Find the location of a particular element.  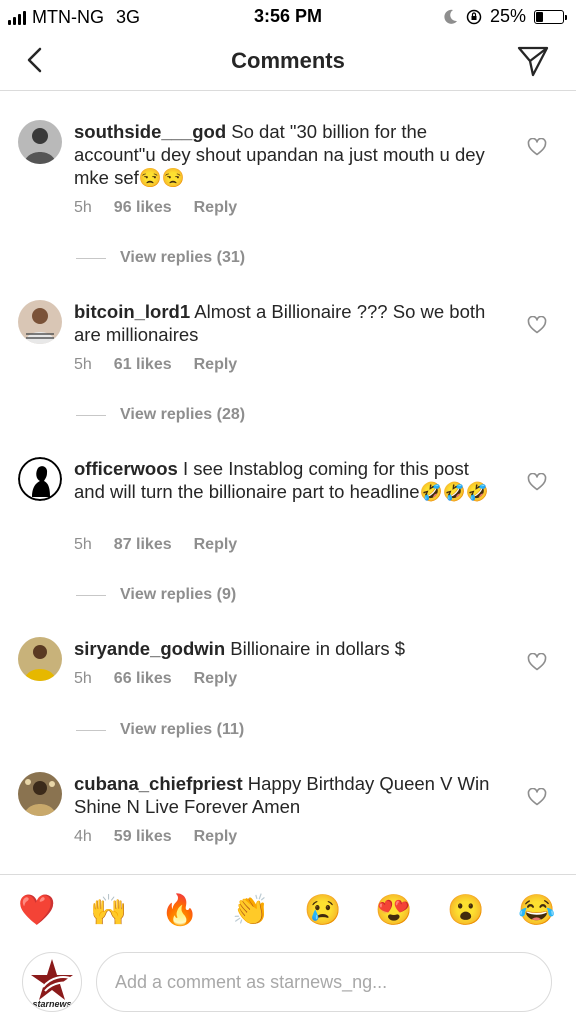

heart-emoji-button: ❤️ is located at coordinates (37, 911).